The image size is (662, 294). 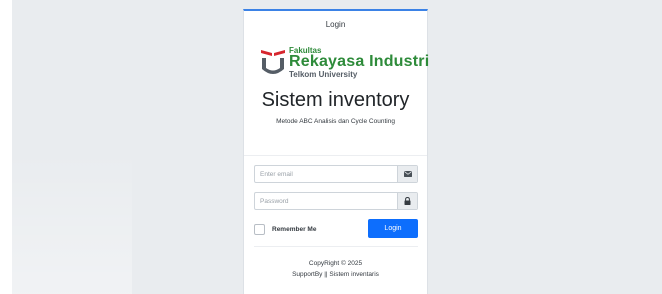 I want to click on email-addon, so click(x=407, y=174).